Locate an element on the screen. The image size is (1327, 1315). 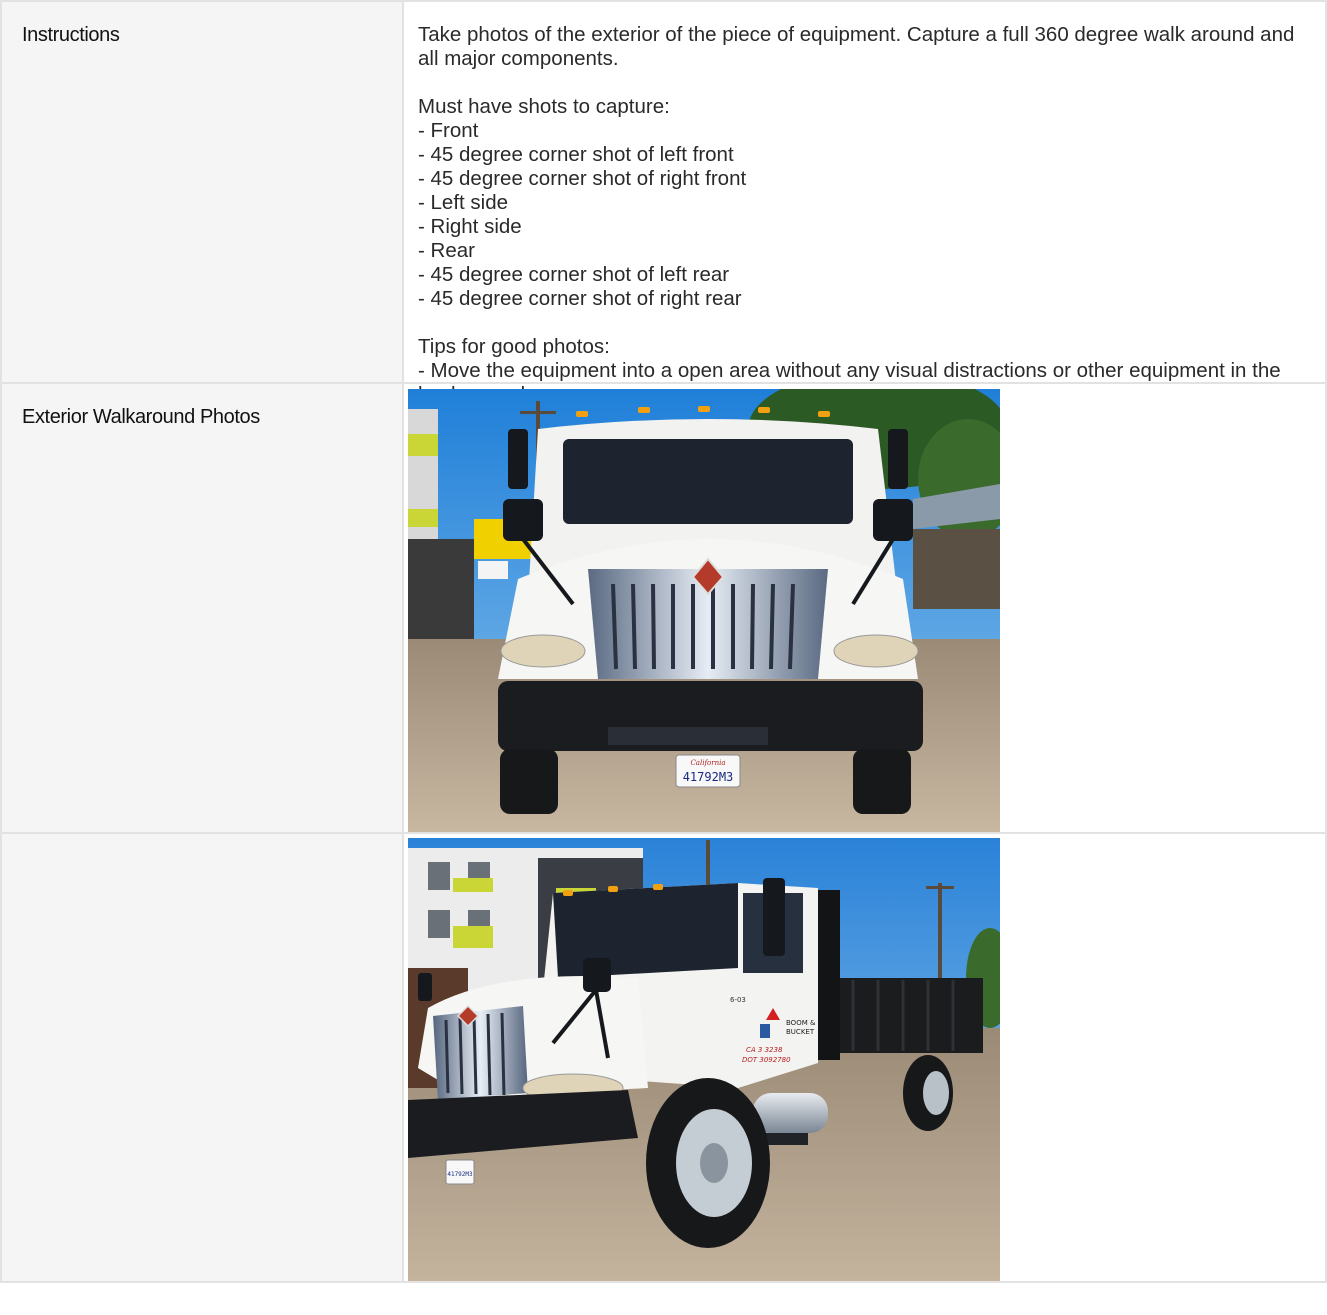
door-text-line1: BOOM & is located at coordinates (801, 1023).